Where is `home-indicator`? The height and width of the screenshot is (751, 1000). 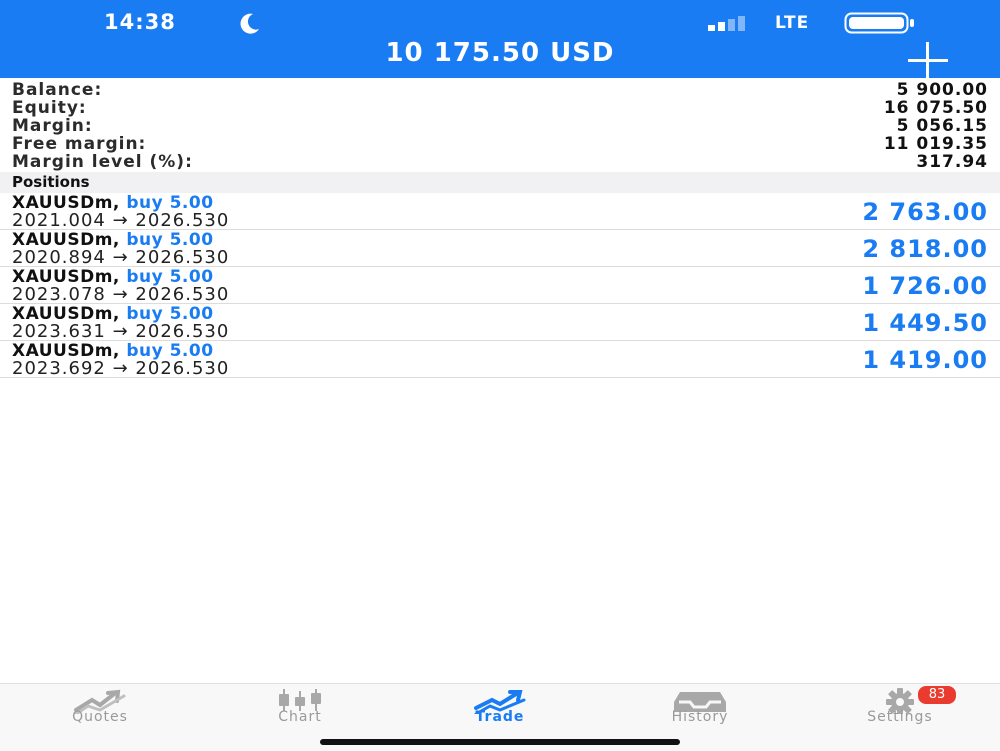 home-indicator is located at coordinates (500, 742).